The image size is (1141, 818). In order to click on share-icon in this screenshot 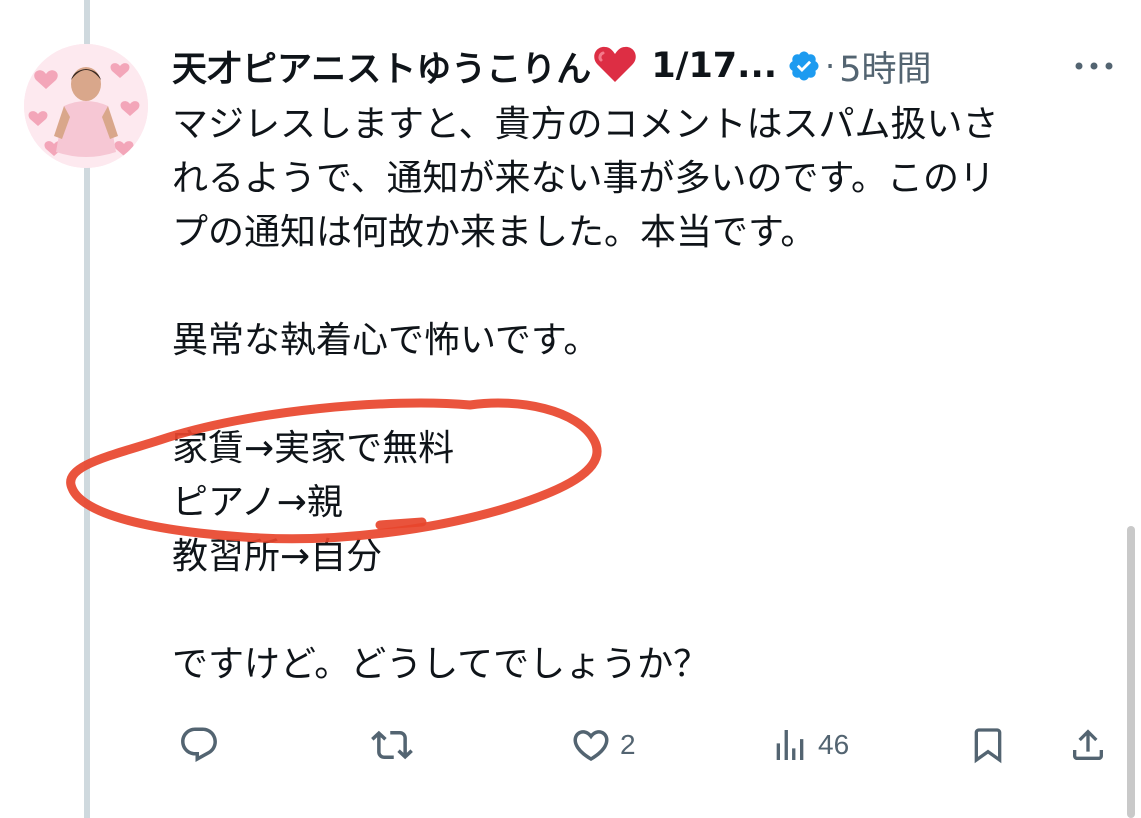, I will do `click(1088, 744)`.